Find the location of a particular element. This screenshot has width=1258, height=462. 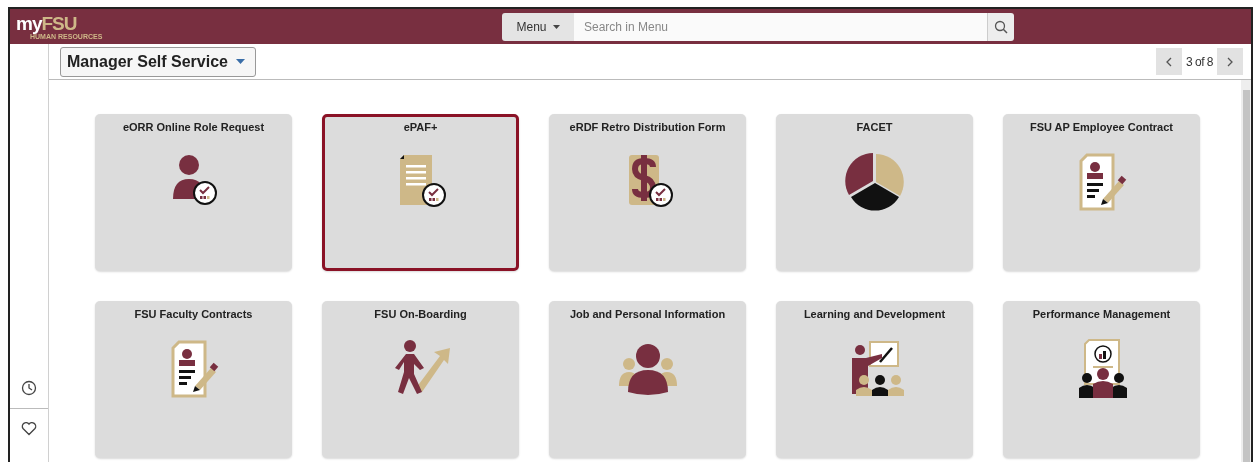

app-tile: Performance Management is located at coordinates (1101, 379).